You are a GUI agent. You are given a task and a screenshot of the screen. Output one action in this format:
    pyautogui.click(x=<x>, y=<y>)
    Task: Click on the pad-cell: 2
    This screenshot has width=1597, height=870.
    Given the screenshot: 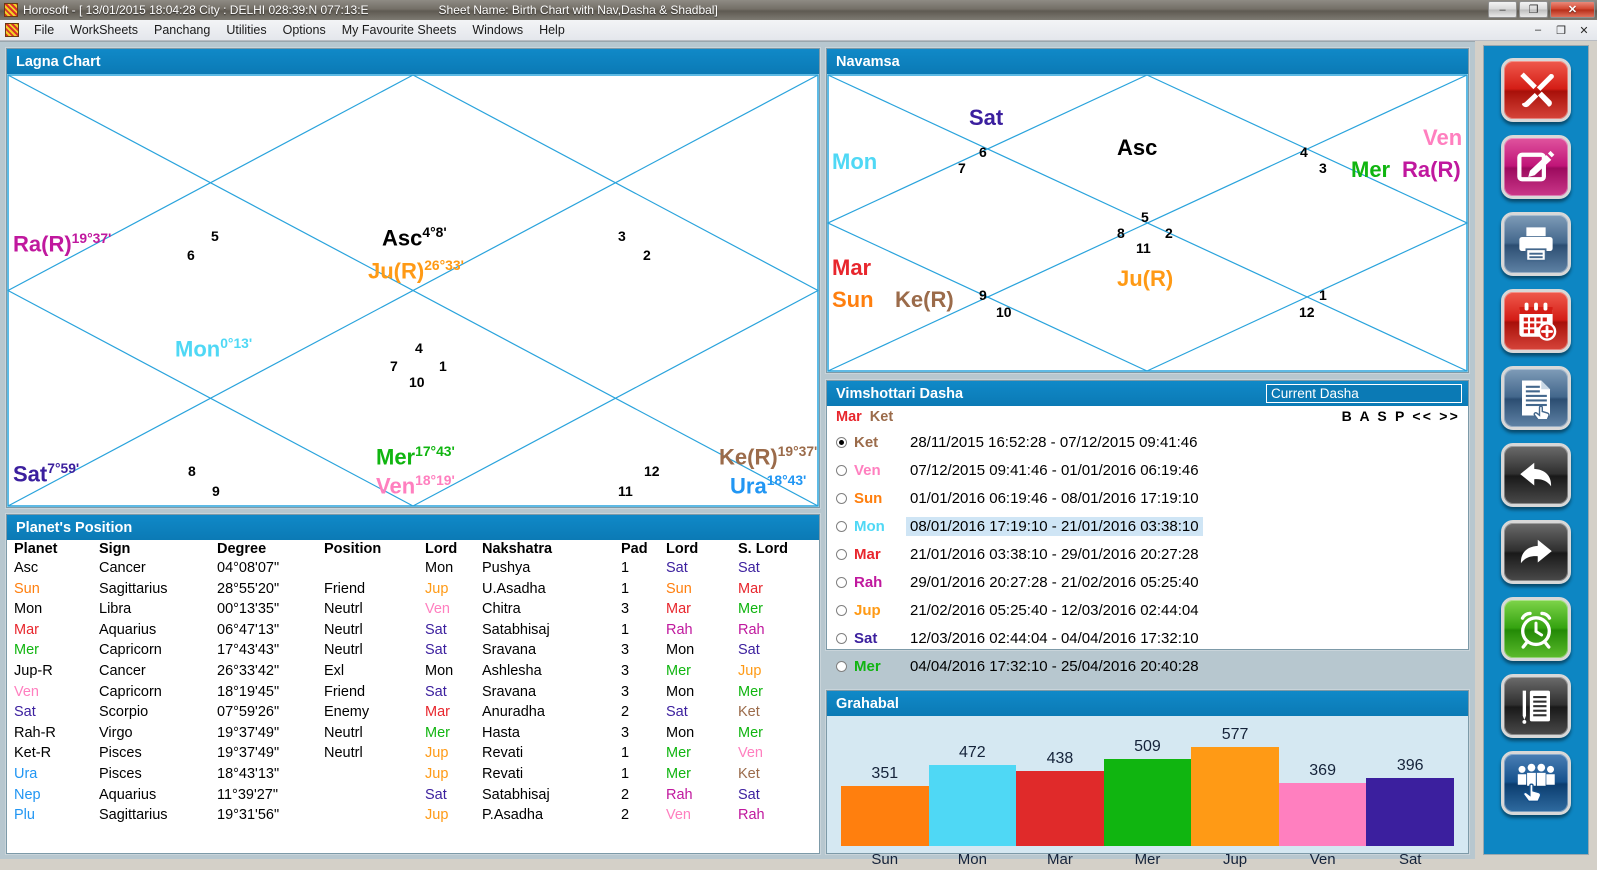 What is the action you would take?
    pyautogui.click(x=625, y=794)
    